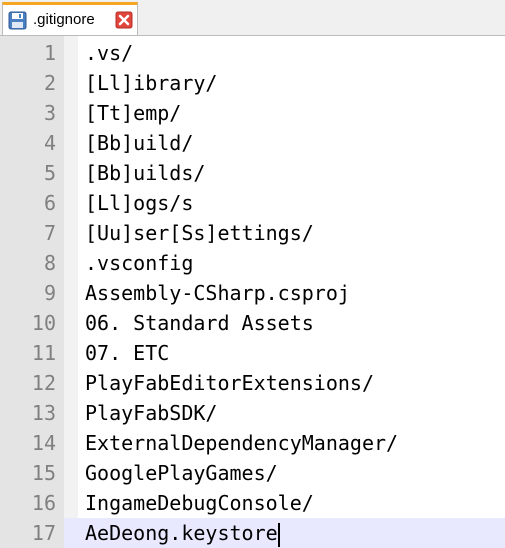  Describe the element at coordinates (32, 533) in the screenshot. I see `line-number: 17` at that location.